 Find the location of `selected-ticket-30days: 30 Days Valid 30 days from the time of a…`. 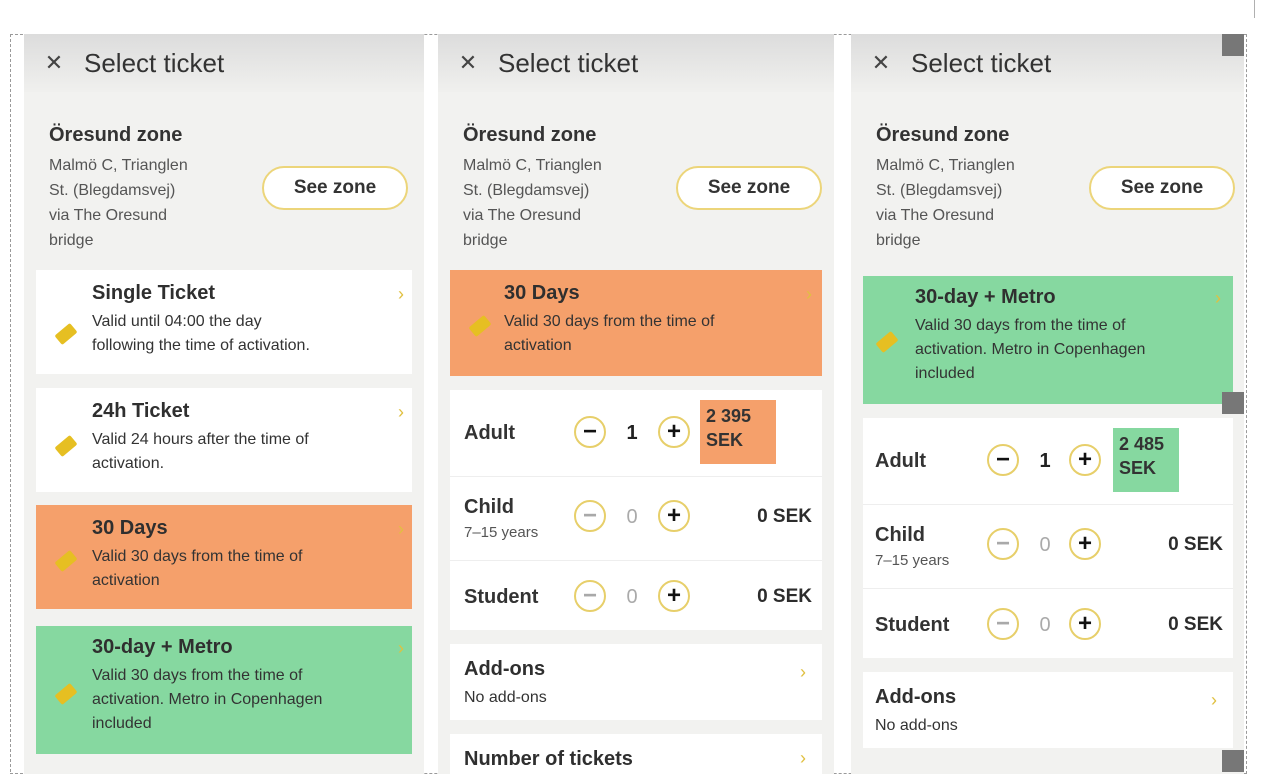

selected-ticket-30days: 30 Days Valid 30 days from the time of a… is located at coordinates (636, 323).